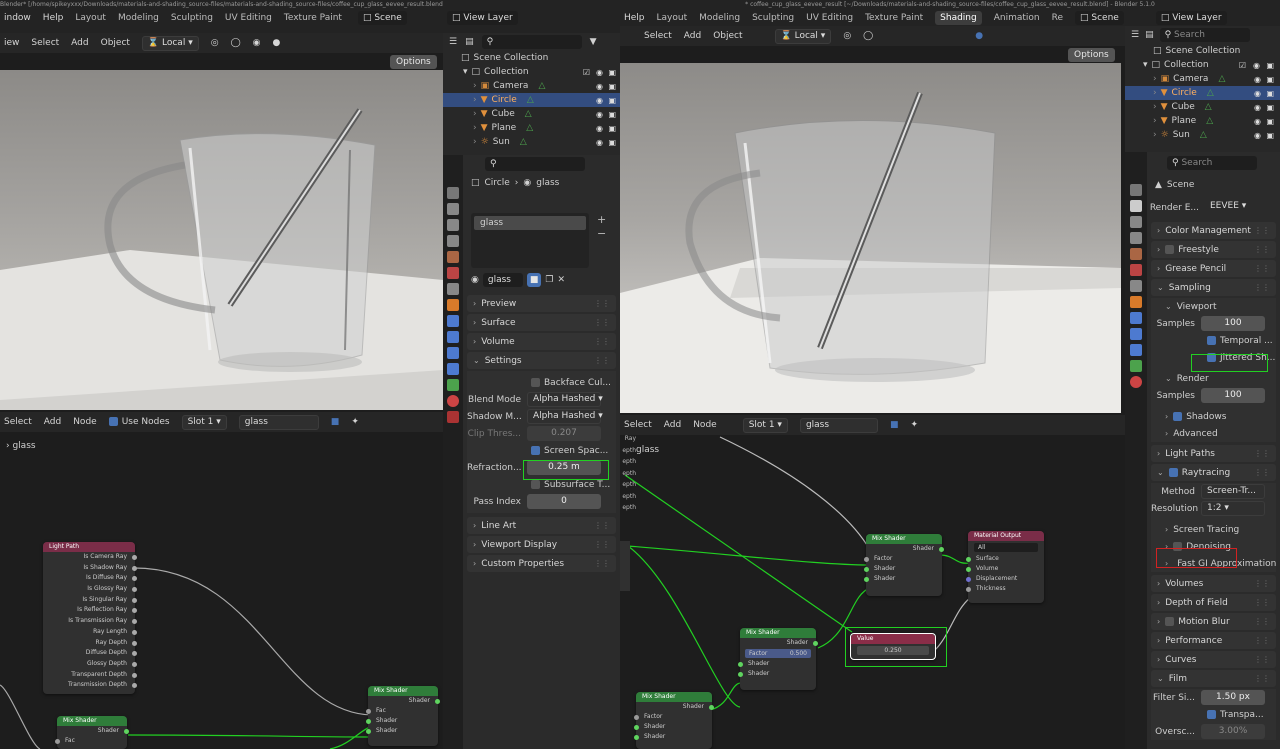  Describe the element at coordinates (453, 42) in the screenshot. I see `outliner-filter-icon: ☰` at that location.